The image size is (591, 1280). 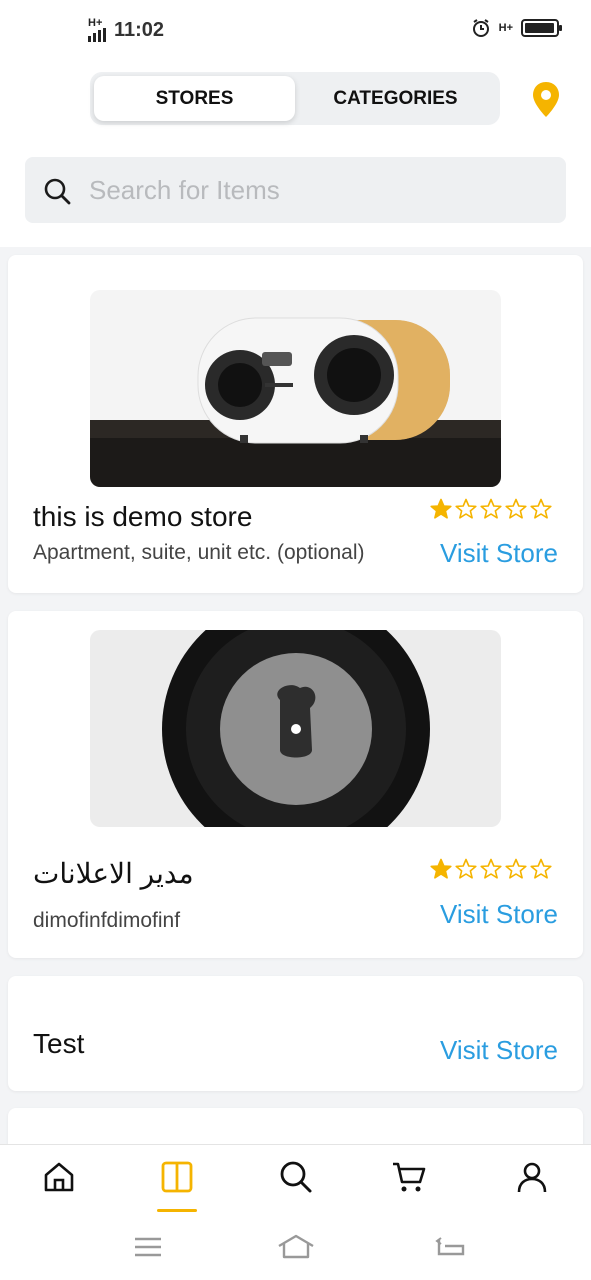 I want to click on bottom-navigation, so click(x=295, y=1180).